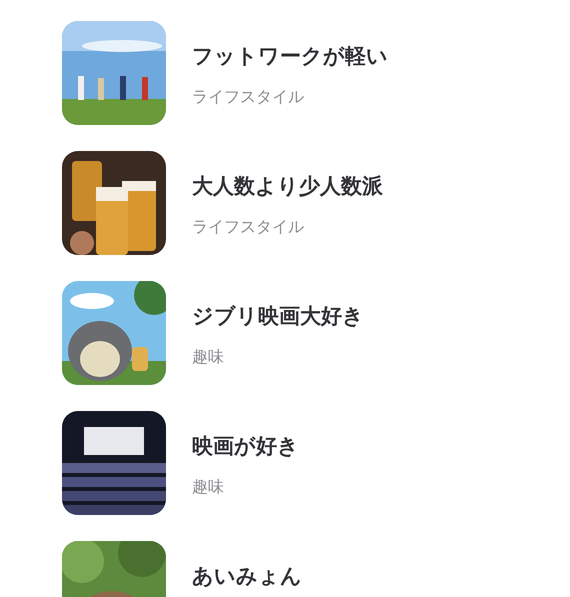 This screenshot has height=597, width=570. I want to click on item-title: ジブリ映画大好き, so click(278, 316).